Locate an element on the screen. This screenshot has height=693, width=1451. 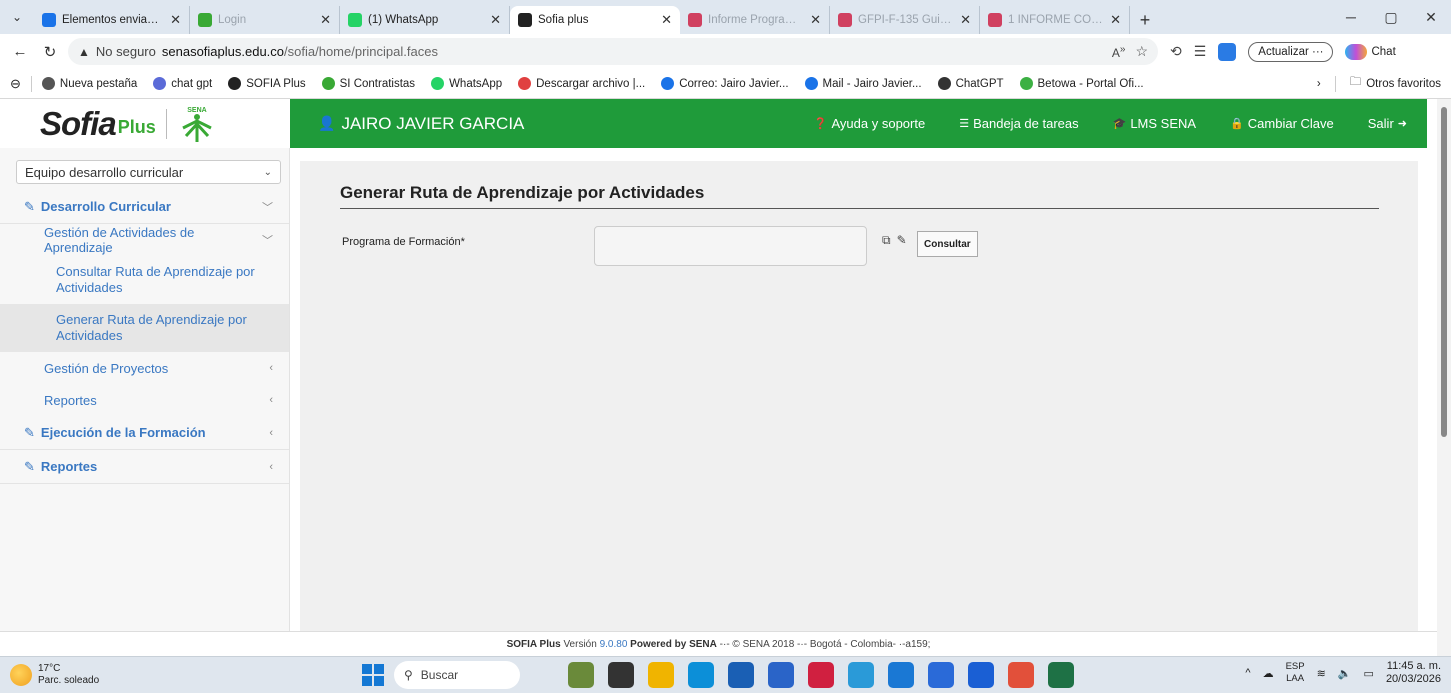
weather-widget: 17°C Parc. soleado is located at coordinates (54, 675).